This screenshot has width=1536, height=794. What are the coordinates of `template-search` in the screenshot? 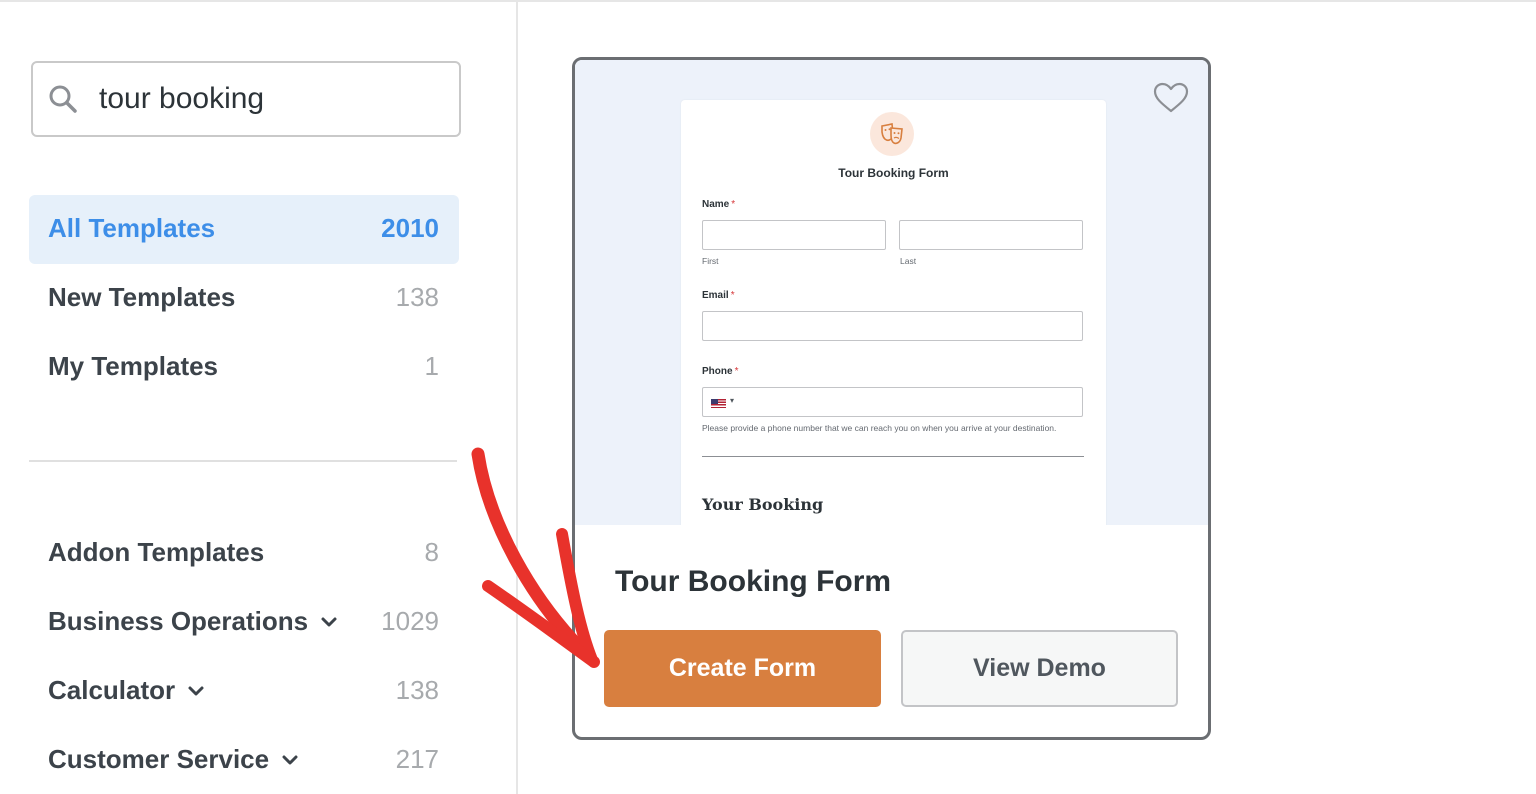 It's located at (246, 99).